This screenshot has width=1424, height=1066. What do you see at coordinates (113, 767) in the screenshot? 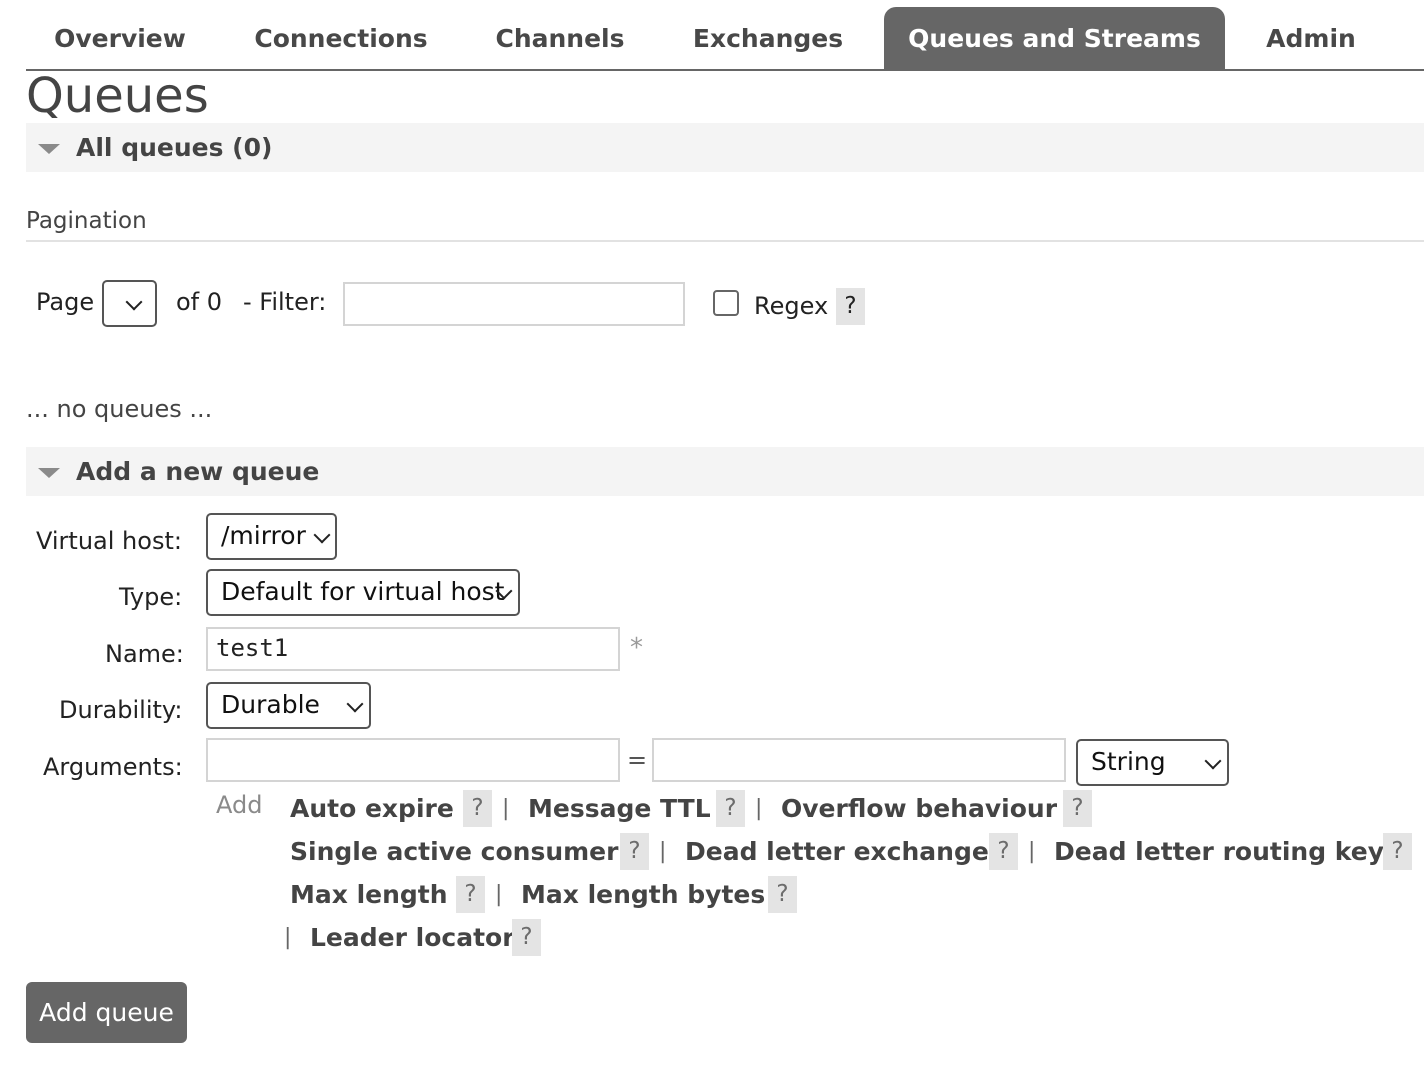
I see `arguments-label: Arguments:` at bounding box center [113, 767].